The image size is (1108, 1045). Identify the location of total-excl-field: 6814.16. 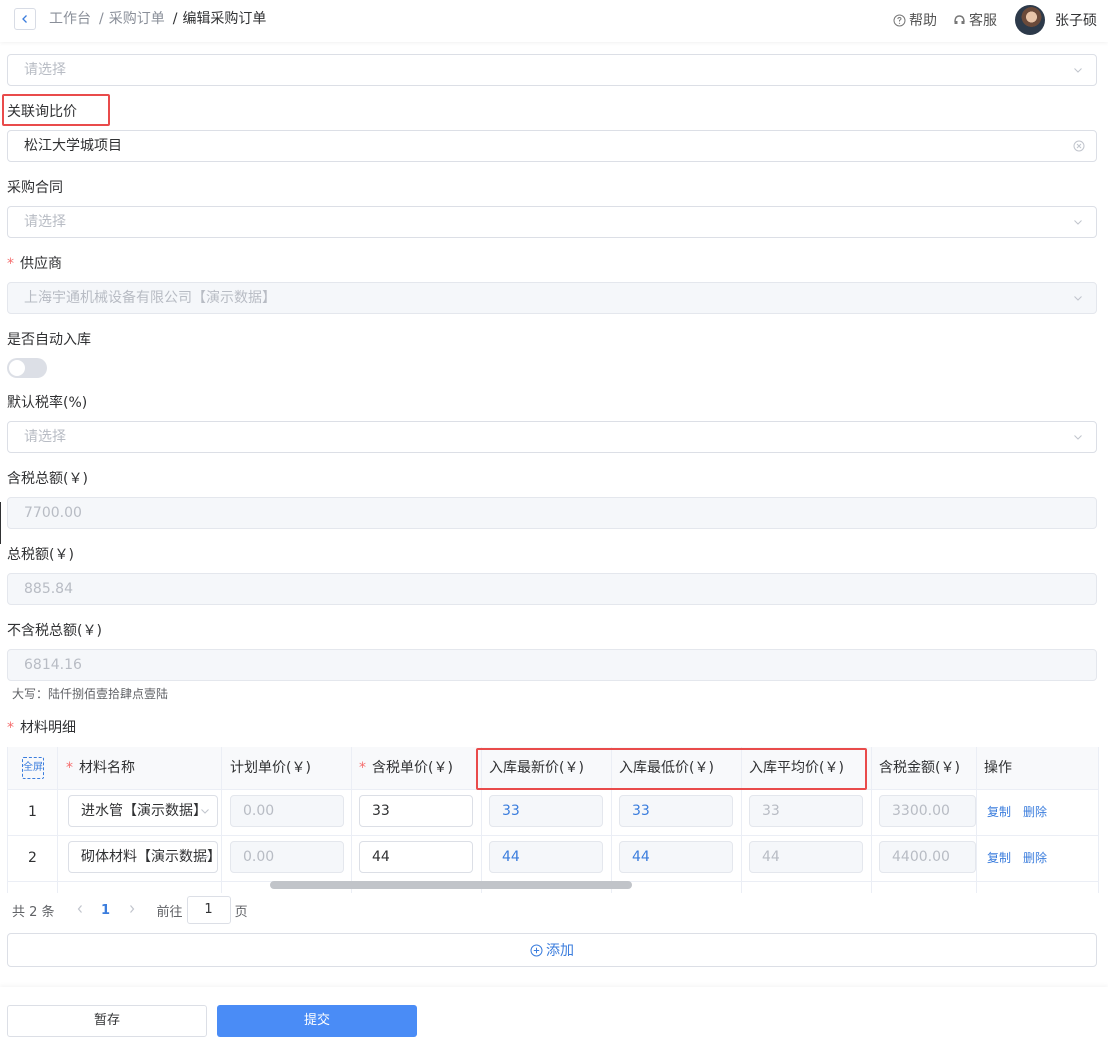
(552, 665).